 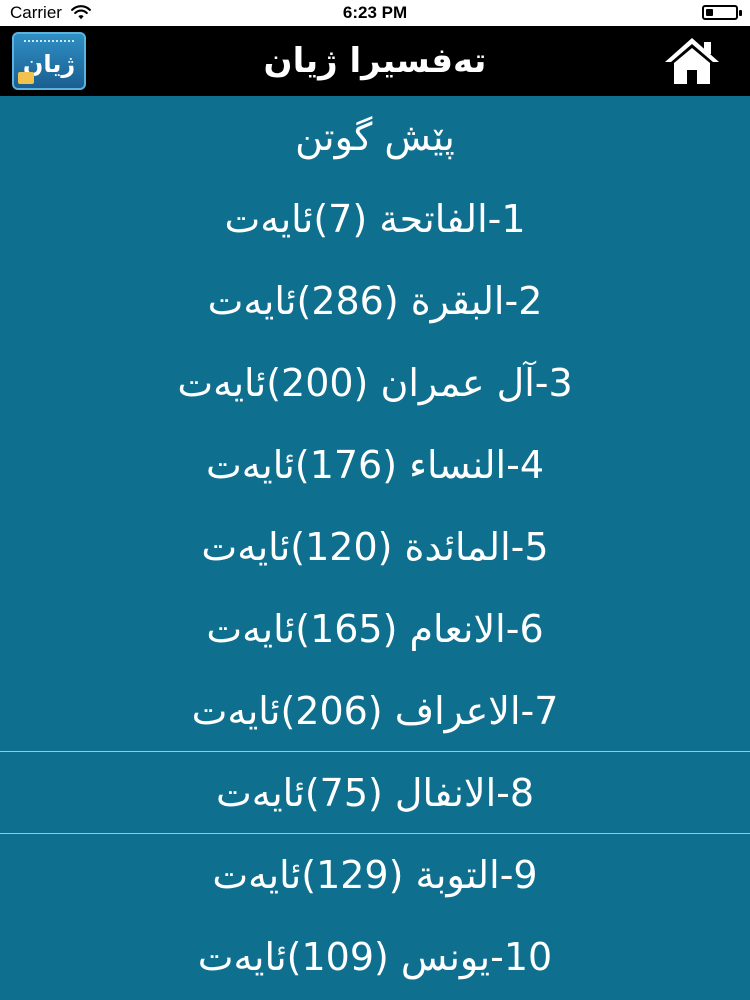 What do you see at coordinates (49, 61) in the screenshot?
I see `app-logo: ژیان` at bounding box center [49, 61].